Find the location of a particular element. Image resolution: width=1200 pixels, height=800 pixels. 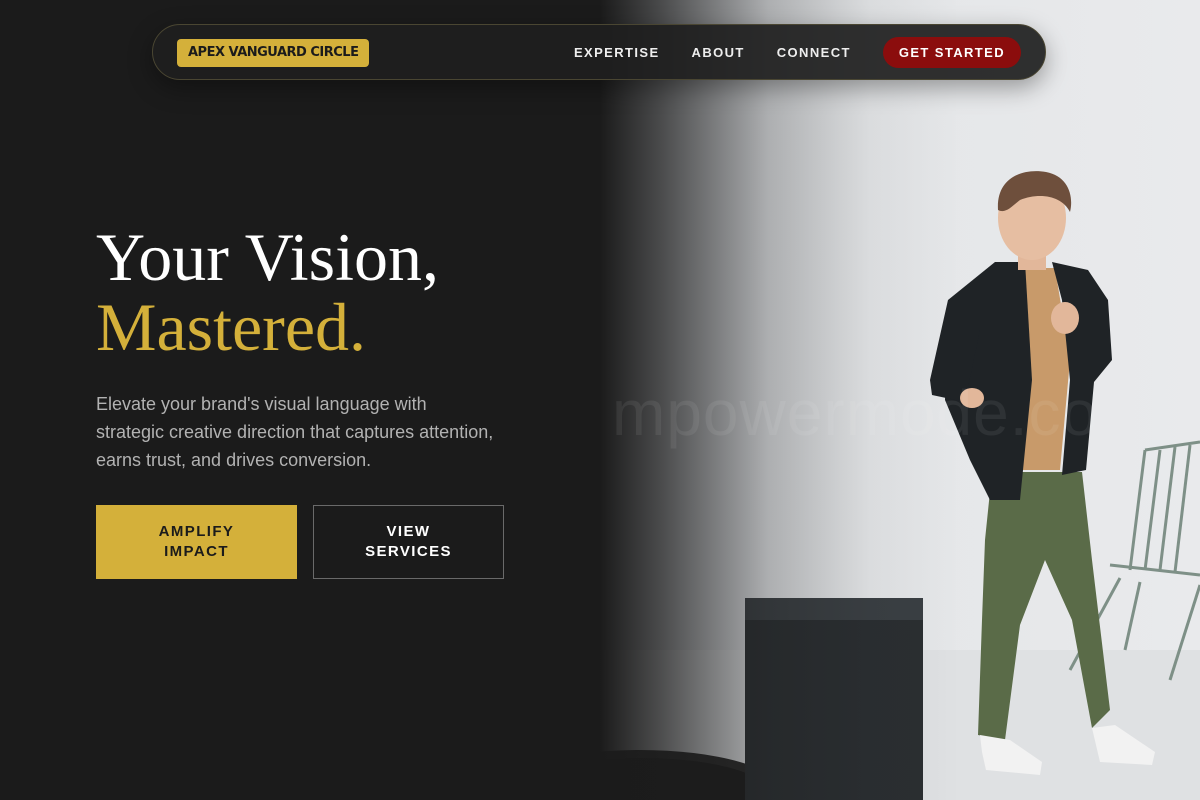

nav-link-connect: CONNECT is located at coordinates (814, 52).